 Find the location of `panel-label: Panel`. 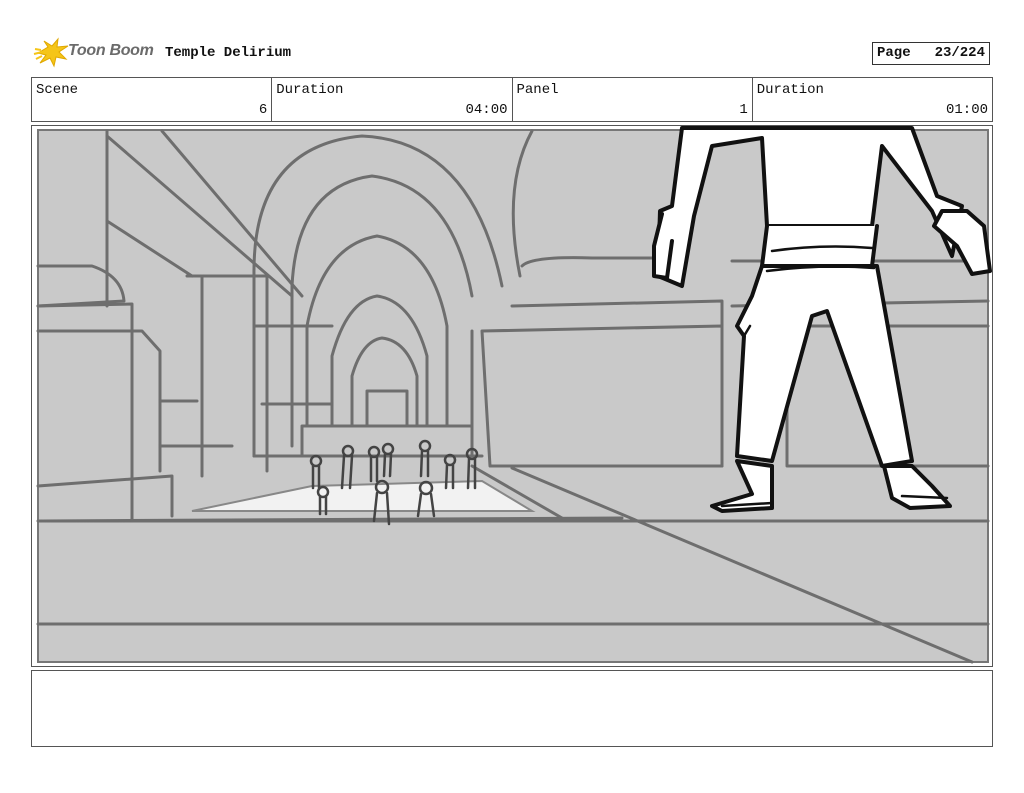

panel-label: Panel is located at coordinates (537, 90).